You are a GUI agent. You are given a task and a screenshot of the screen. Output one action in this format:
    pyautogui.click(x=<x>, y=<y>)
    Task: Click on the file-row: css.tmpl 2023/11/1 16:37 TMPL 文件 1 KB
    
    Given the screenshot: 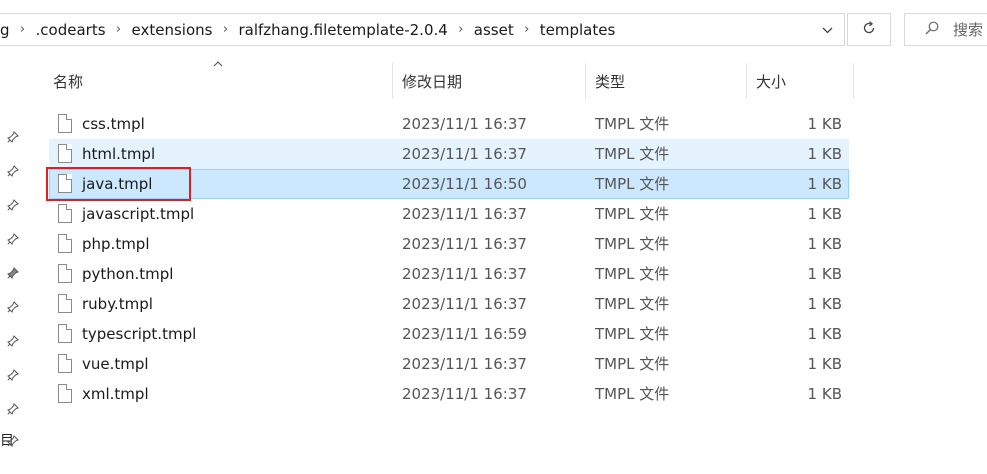 What is the action you would take?
    pyautogui.click(x=449, y=124)
    